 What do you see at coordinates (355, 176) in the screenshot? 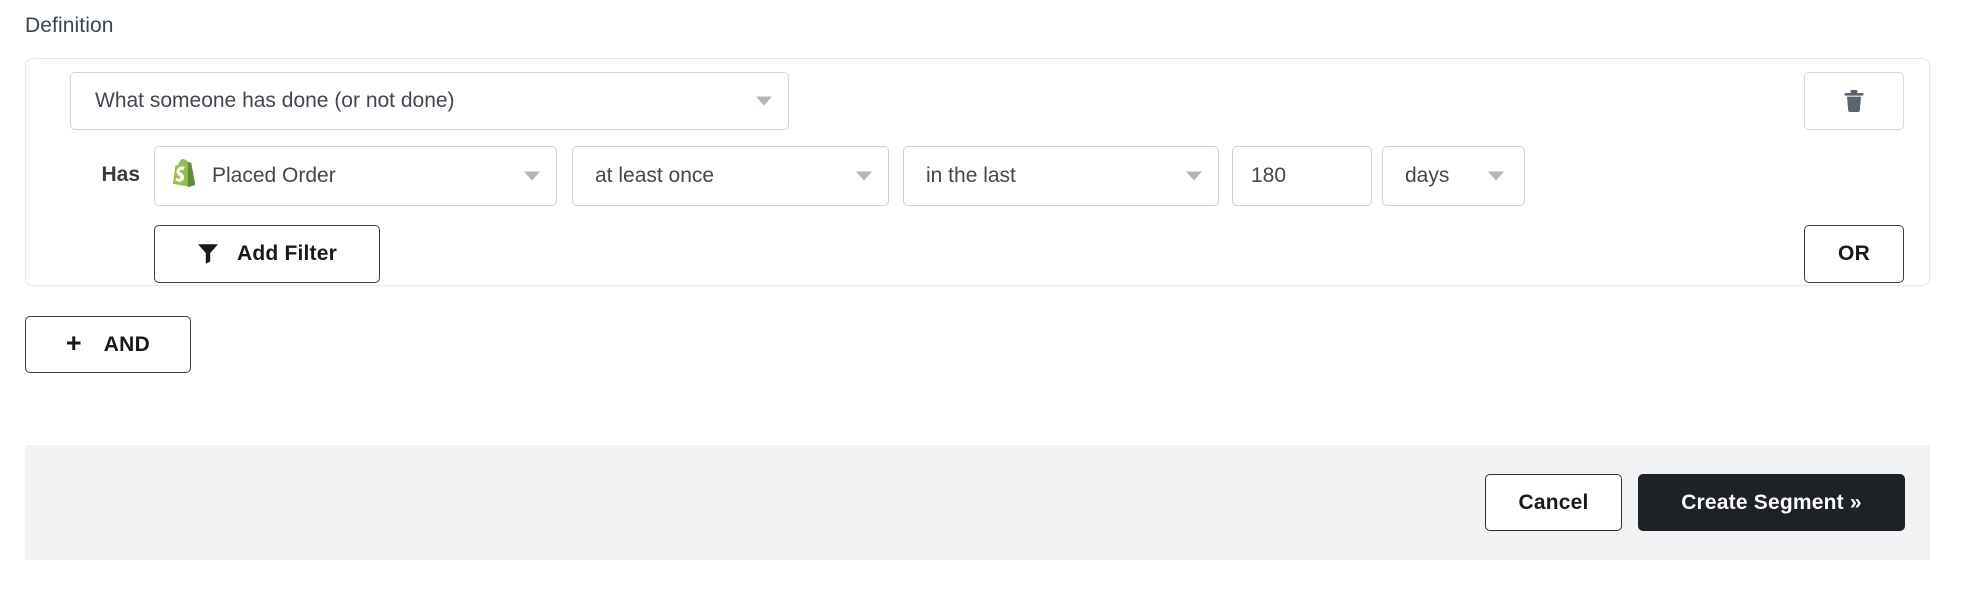
I see `metric-select: Placed Order` at bounding box center [355, 176].